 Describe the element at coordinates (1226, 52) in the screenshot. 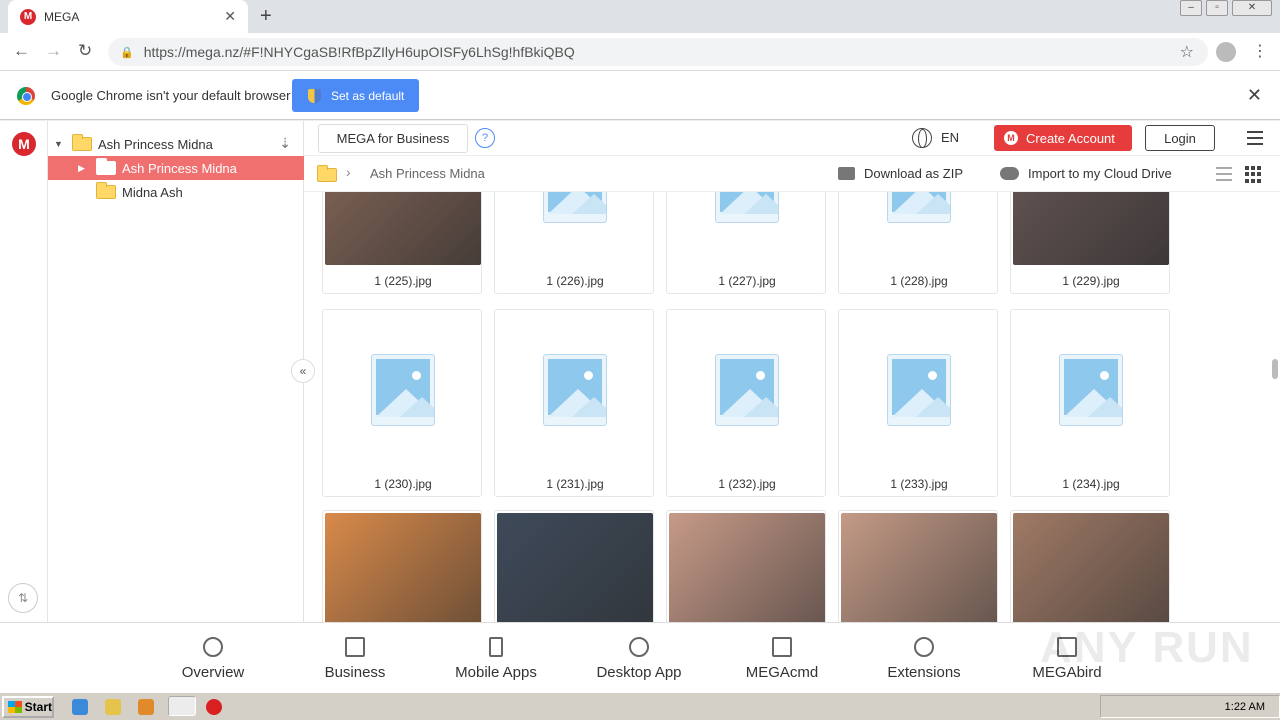

I see `profile-avatar-icon` at that location.